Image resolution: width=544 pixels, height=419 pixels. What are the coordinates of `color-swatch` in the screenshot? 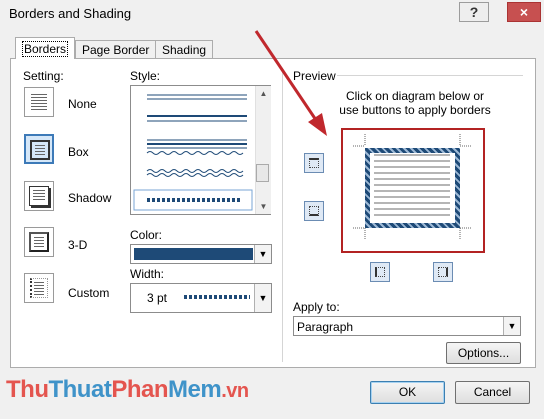 It's located at (193, 254).